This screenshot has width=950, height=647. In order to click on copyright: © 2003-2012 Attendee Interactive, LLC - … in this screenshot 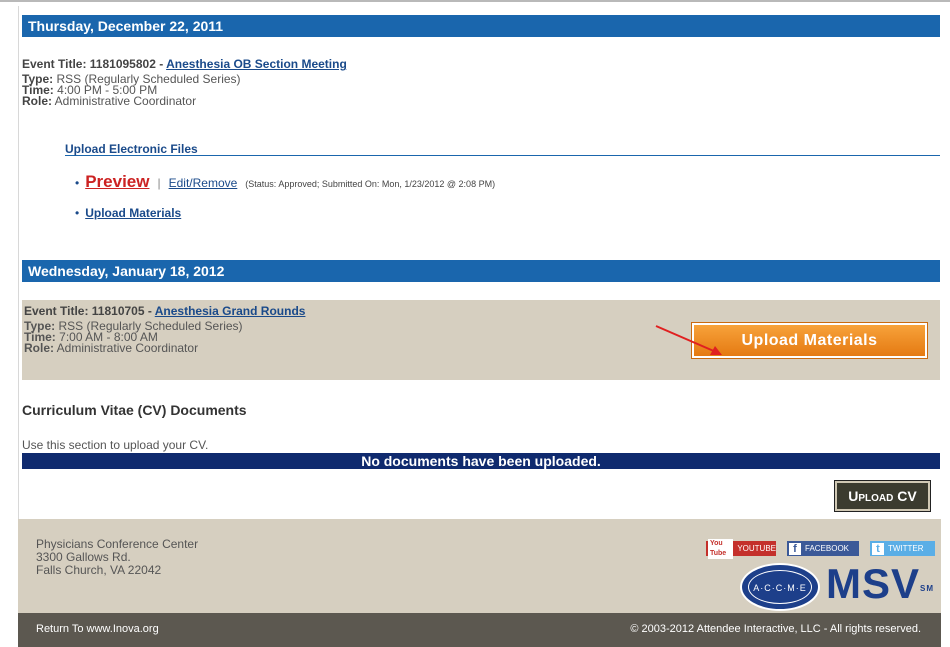, I will do `click(775, 629)`.